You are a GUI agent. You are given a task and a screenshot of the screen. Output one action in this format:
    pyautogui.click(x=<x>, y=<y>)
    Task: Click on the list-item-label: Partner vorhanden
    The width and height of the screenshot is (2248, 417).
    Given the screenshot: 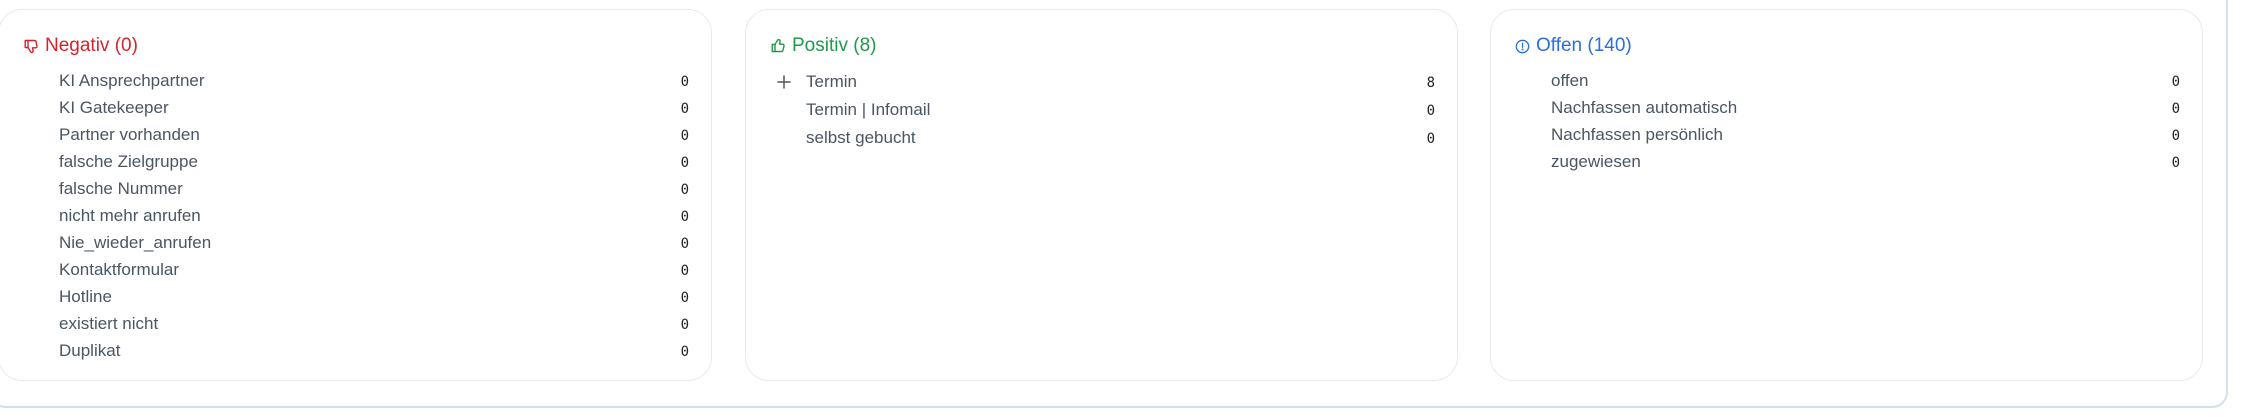 What is the action you would take?
    pyautogui.click(x=129, y=134)
    